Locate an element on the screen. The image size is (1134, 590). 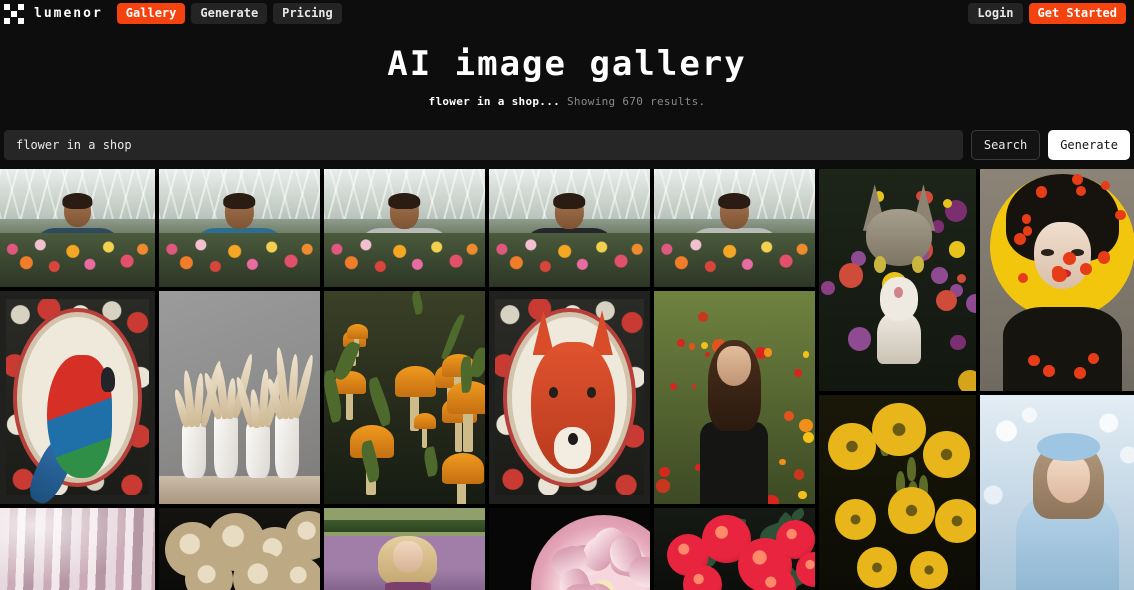
main-nav: Gallery Generate Pricing is located at coordinates (229, 13).